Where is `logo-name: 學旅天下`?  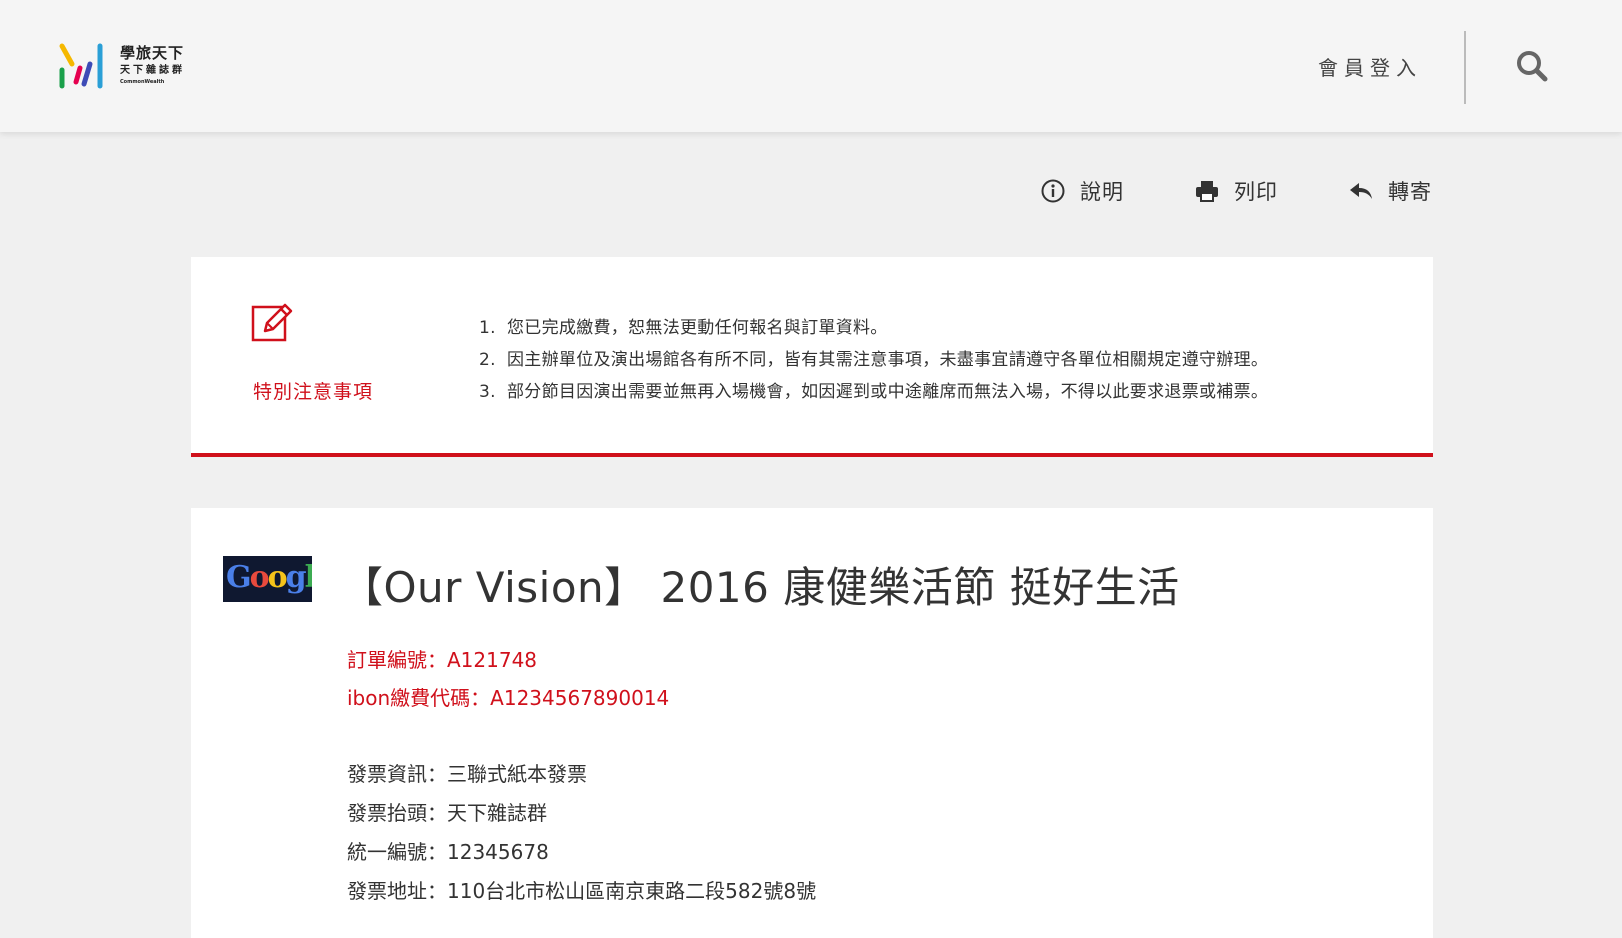 logo-name: 學旅天下 is located at coordinates (152, 53).